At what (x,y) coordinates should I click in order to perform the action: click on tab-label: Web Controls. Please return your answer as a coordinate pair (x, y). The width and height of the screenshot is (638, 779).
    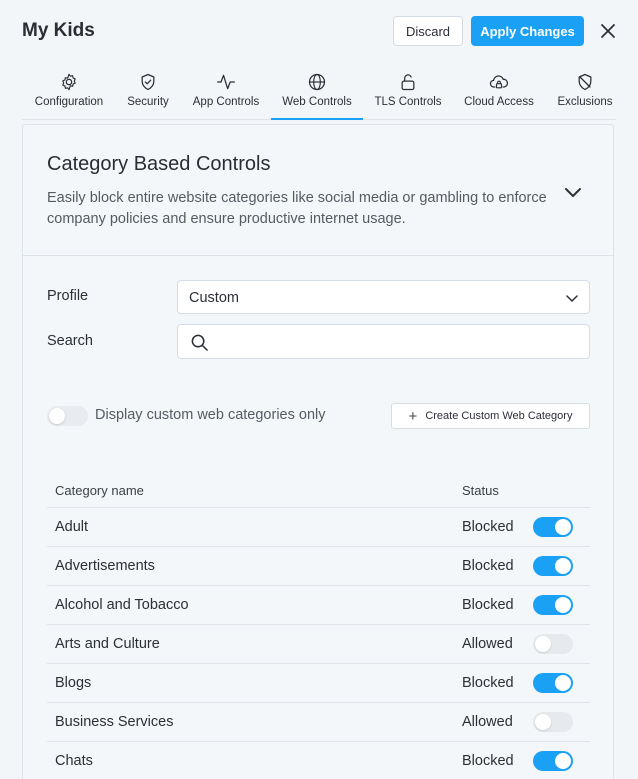
    Looking at the image, I should click on (317, 102).